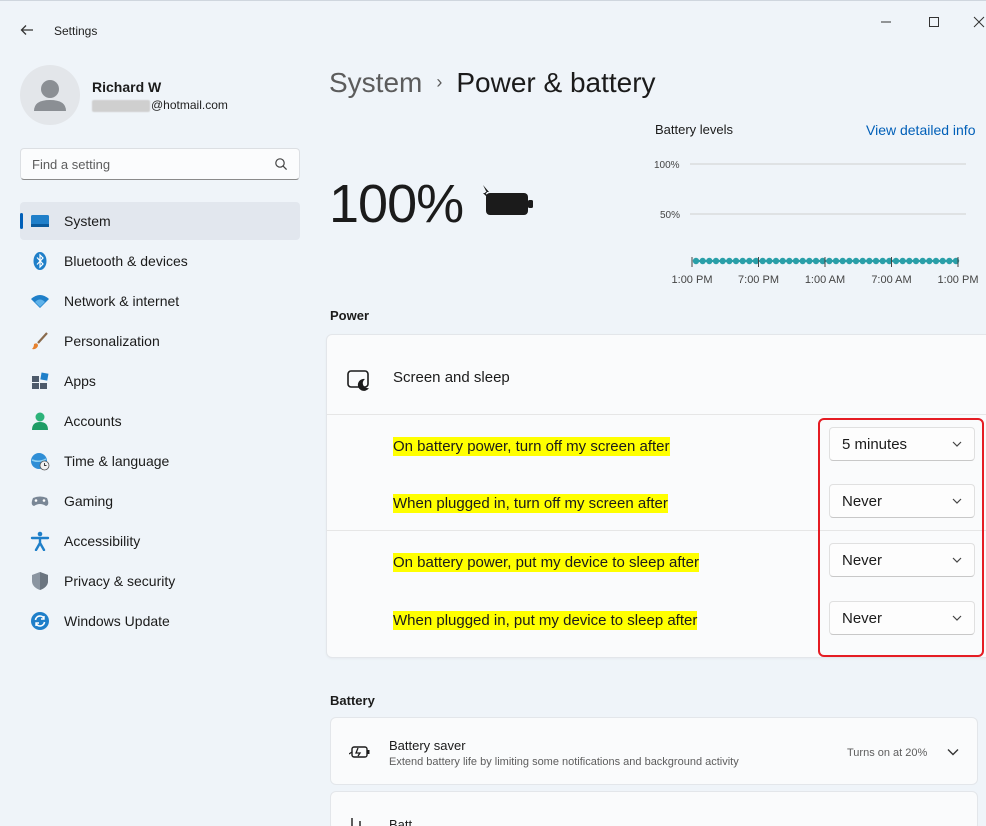 The height and width of the screenshot is (826, 986). What do you see at coordinates (160, 621) in the screenshot?
I see `sidebar-item-windows-update: Windows Update` at bounding box center [160, 621].